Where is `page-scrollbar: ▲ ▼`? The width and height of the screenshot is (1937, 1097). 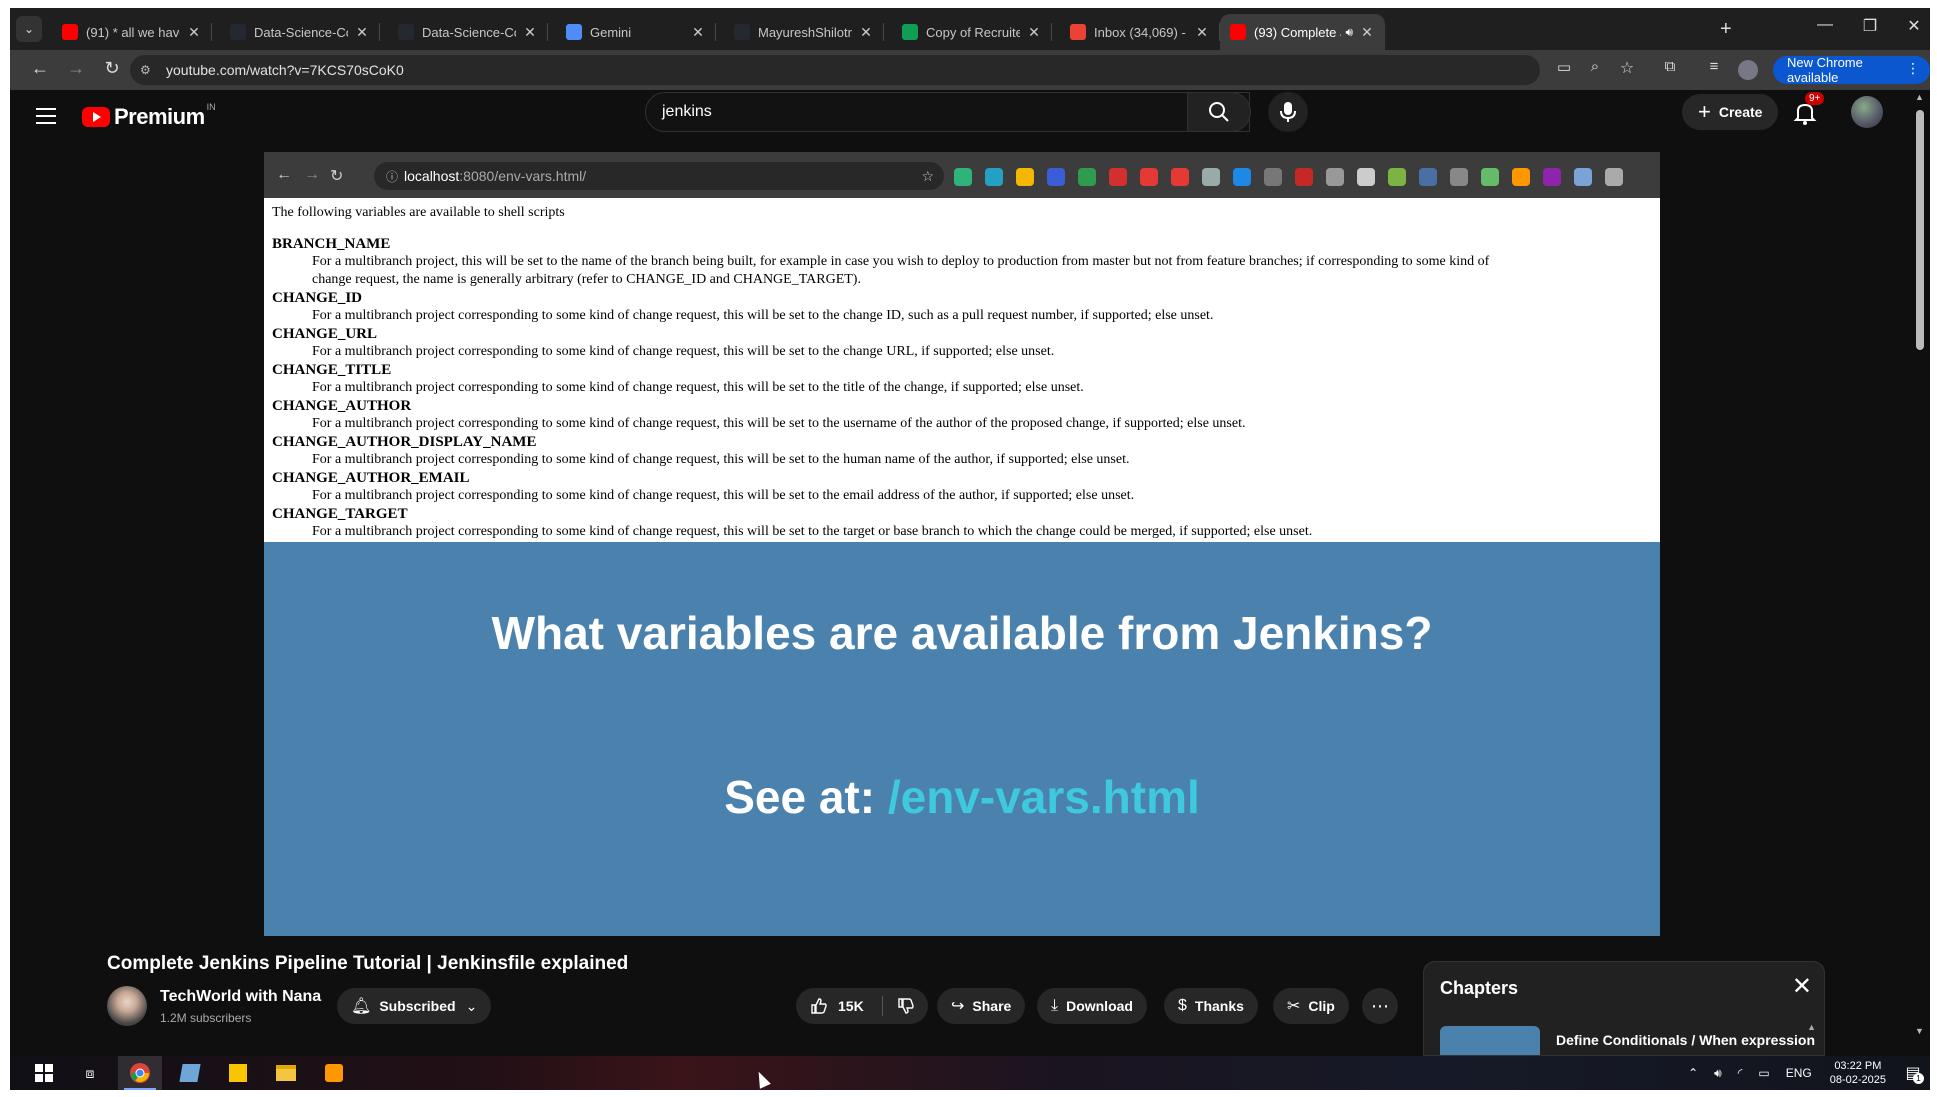
page-scrollbar: ▲ ▼ is located at coordinates (1920, 564).